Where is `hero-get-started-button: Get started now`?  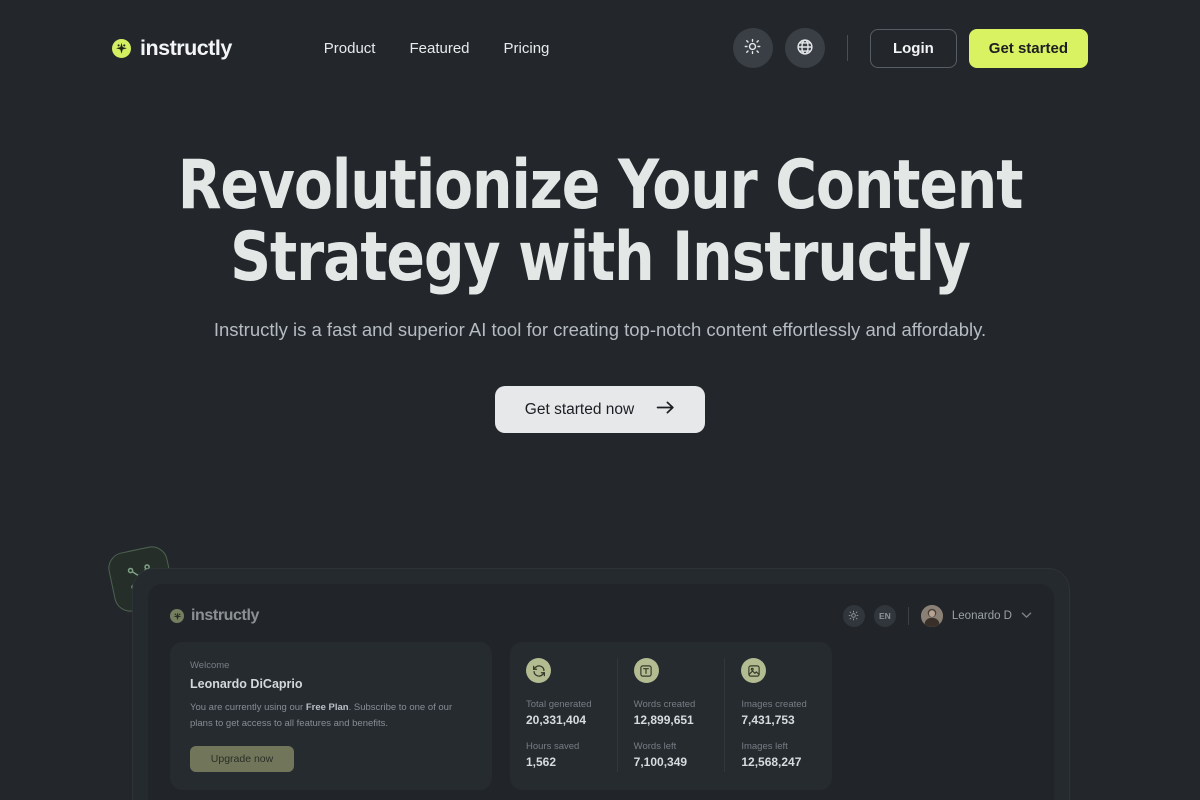 hero-get-started-button: Get started now is located at coordinates (600, 409).